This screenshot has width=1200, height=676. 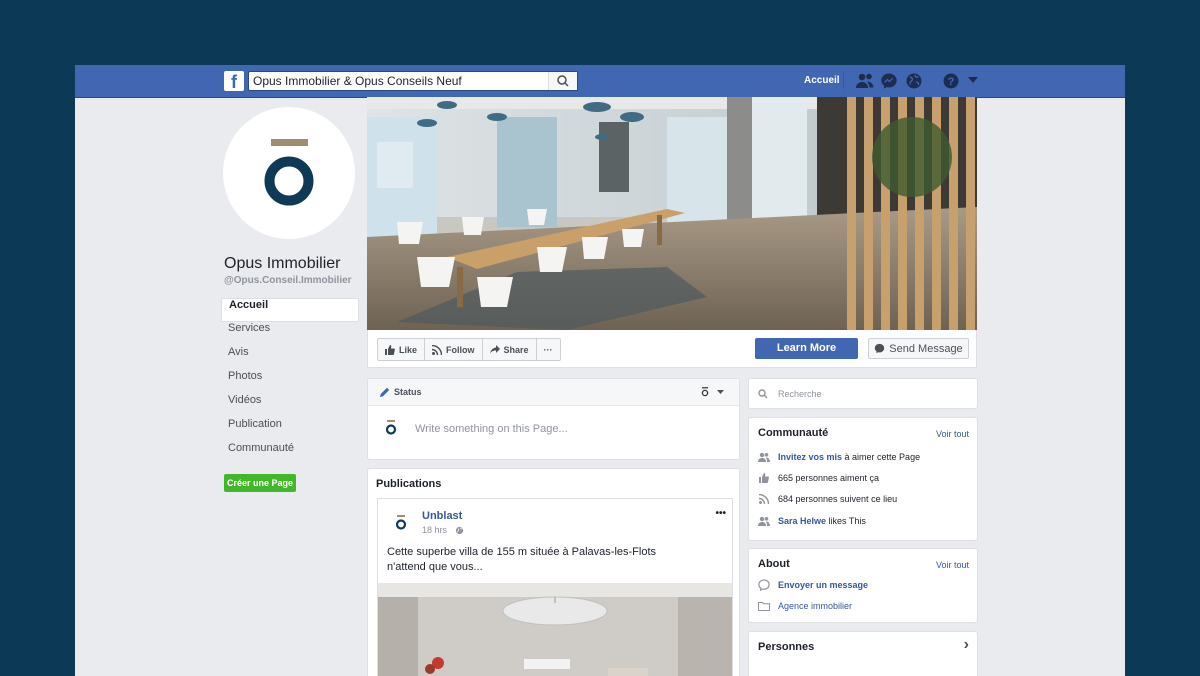 I want to click on nav-item-communaute: Communauté, so click(x=290, y=454).